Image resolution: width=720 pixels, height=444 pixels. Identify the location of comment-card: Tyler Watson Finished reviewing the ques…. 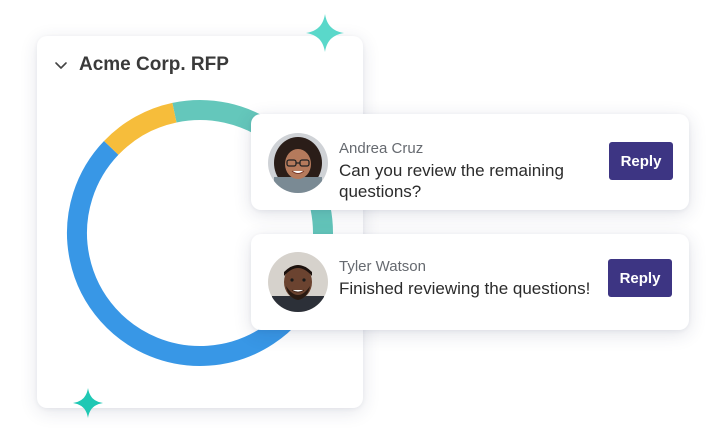
(470, 282).